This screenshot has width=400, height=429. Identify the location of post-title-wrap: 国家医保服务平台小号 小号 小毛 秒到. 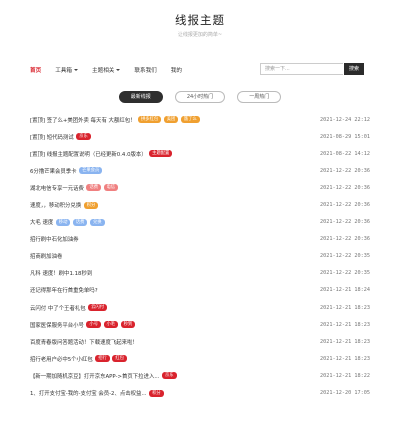
(83, 325).